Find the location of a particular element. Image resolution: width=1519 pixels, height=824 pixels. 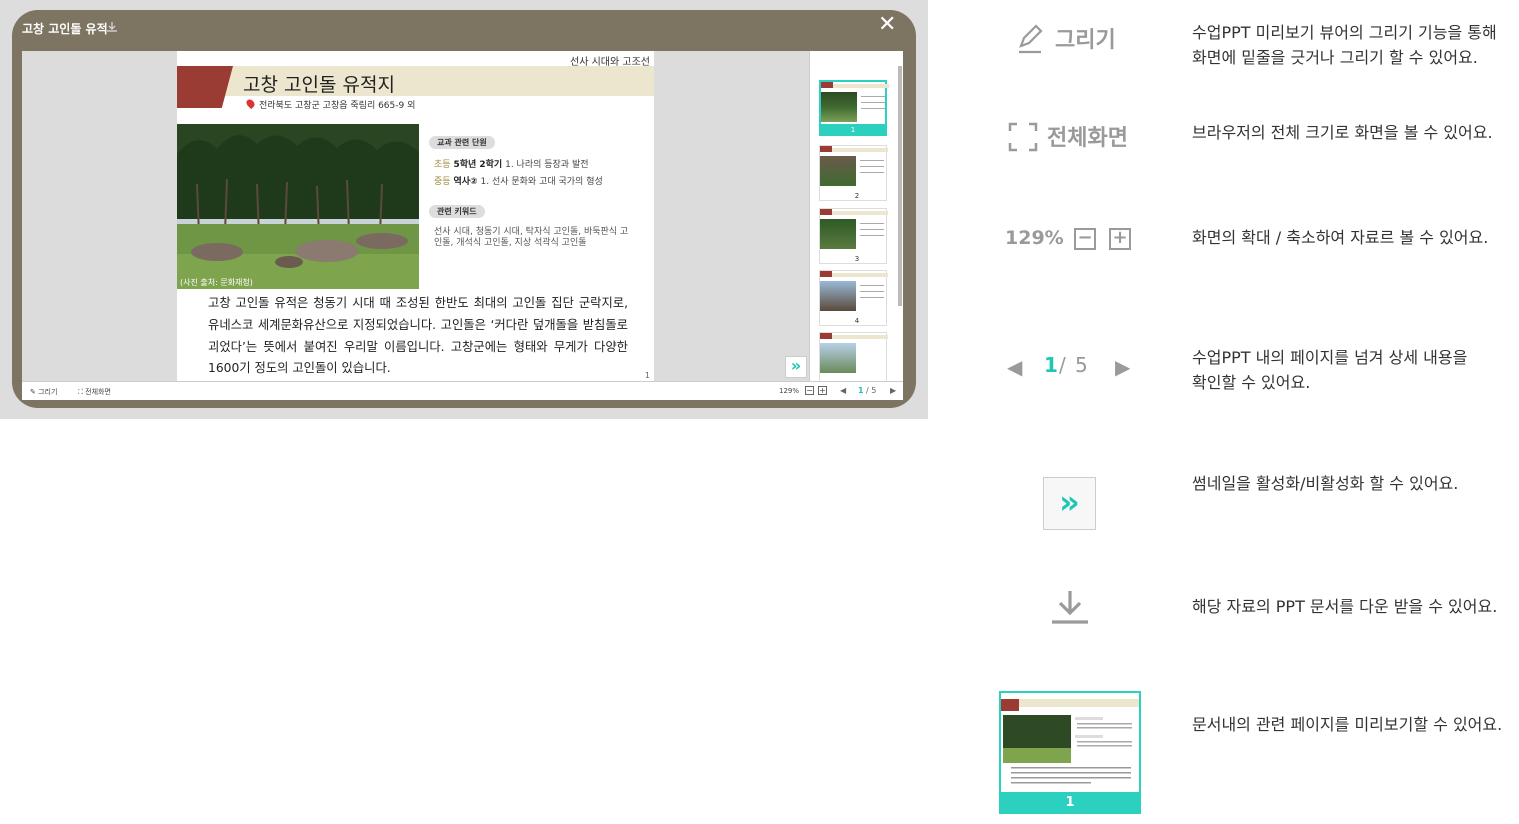

legend-page-slash: / is located at coordinates (1062, 365).